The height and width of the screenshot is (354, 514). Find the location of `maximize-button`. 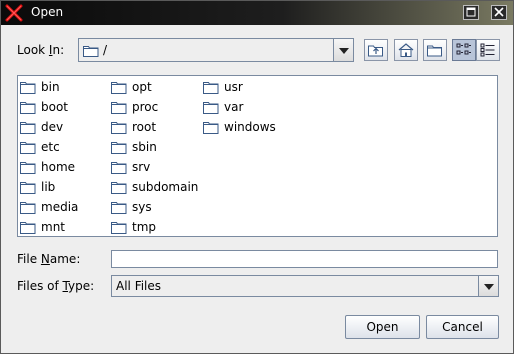

maximize-button is located at coordinates (471, 12).